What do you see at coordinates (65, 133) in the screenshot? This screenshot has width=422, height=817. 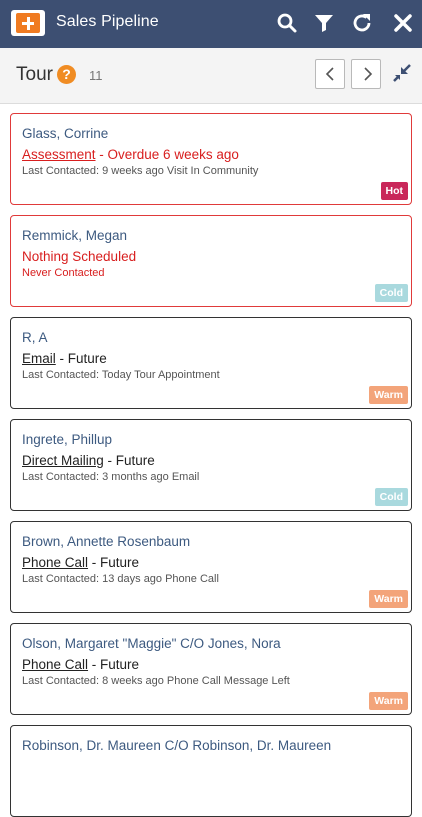 I see `prospect-name: Glass, Corrine` at bounding box center [65, 133].